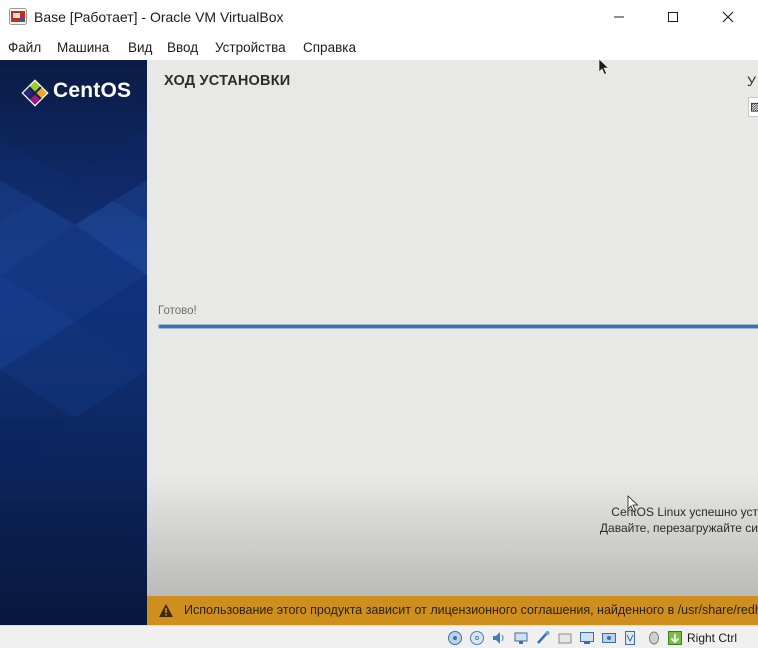 This screenshot has width=758, height=648. I want to click on minimize-icon, so click(619, 17).